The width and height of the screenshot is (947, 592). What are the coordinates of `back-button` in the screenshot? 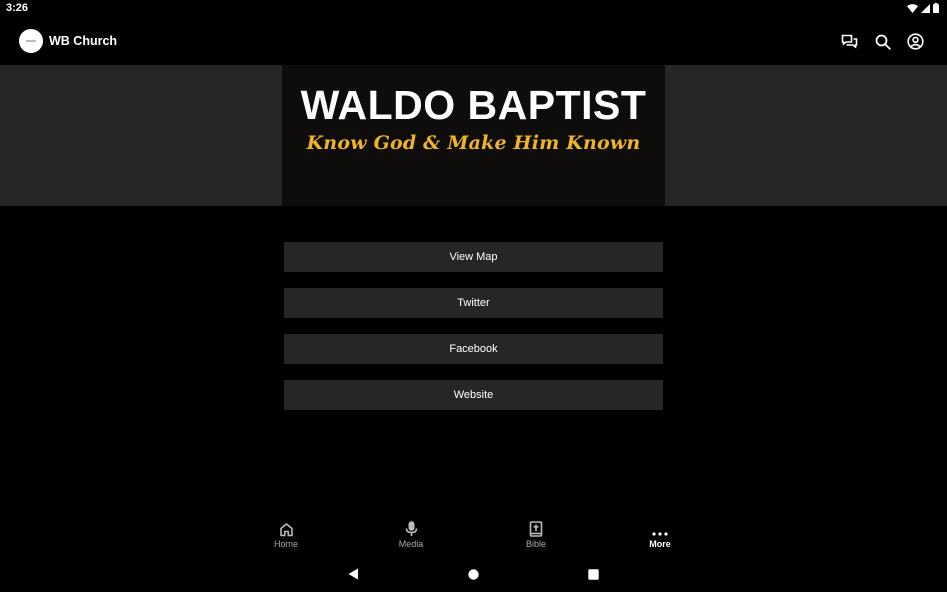 It's located at (353, 574).